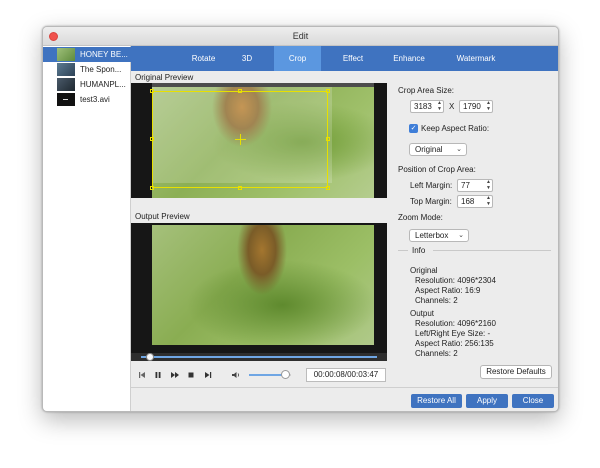 The width and height of the screenshot is (600, 468). I want to click on keep-aspect-checkbox: ✓, so click(413, 128).